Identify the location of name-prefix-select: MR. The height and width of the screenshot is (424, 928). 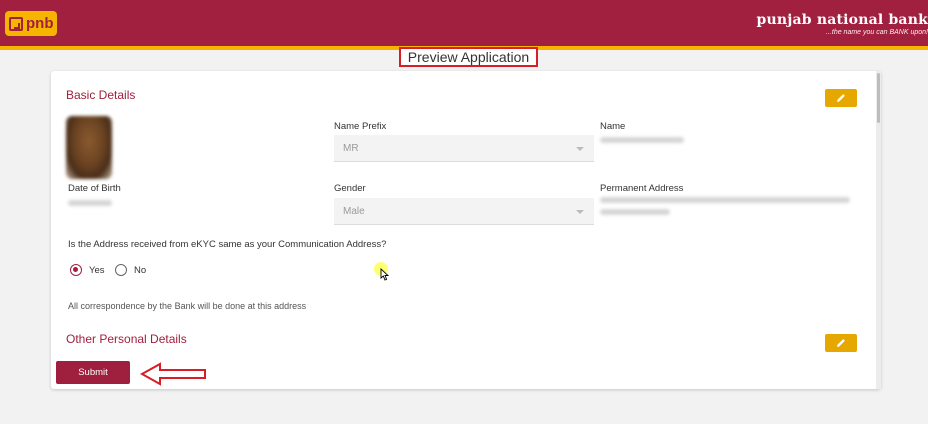
(464, 148).